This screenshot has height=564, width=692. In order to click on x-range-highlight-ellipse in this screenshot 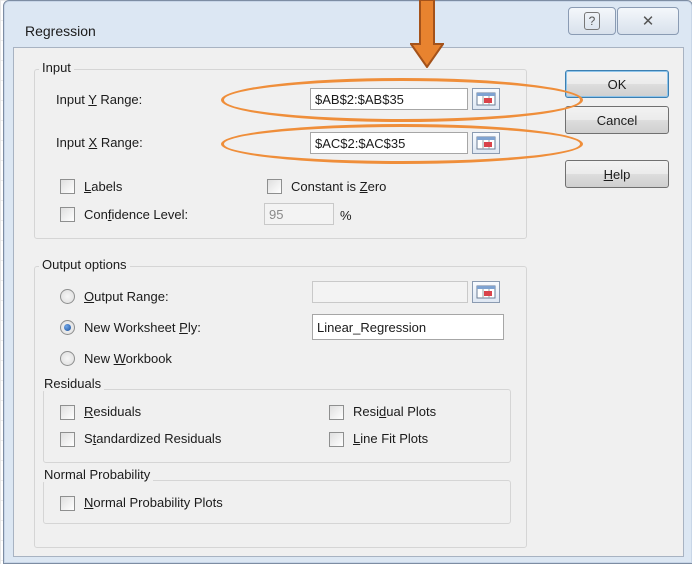, I will do `click(402, 144)`.